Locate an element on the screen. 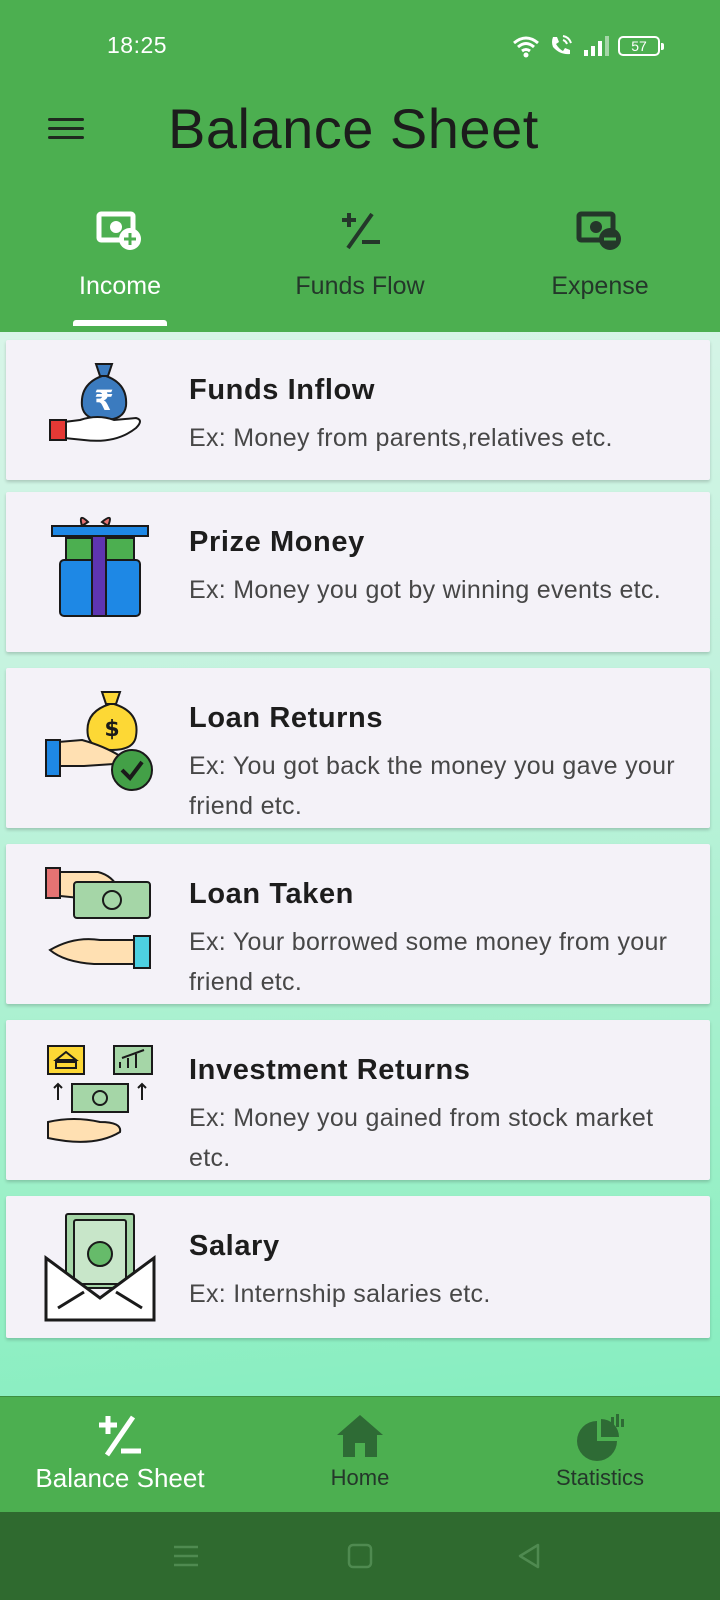 The height and width of the screenshot is (1600, 720). rupee-bag-hand-icon: ₹ is located at coordinates (95, 402).